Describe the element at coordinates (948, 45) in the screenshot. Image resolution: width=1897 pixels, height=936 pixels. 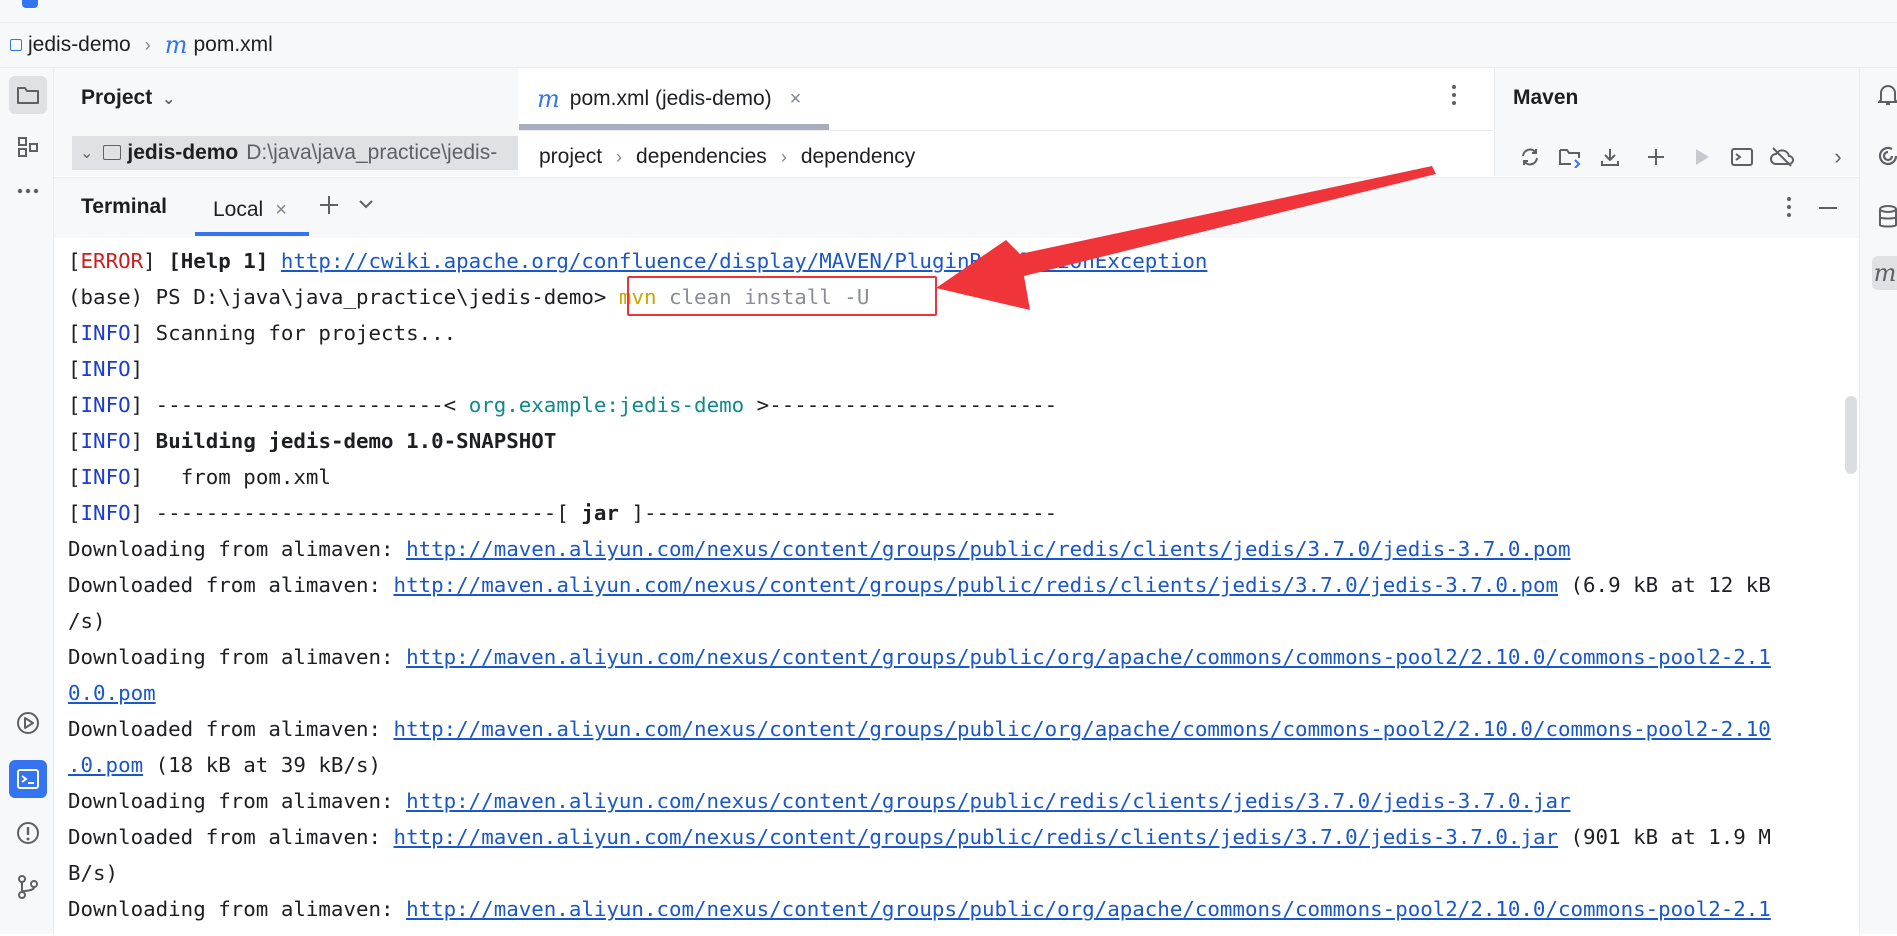
I see `breadcrumb: jedis-demo › m pom.xml` at that location.